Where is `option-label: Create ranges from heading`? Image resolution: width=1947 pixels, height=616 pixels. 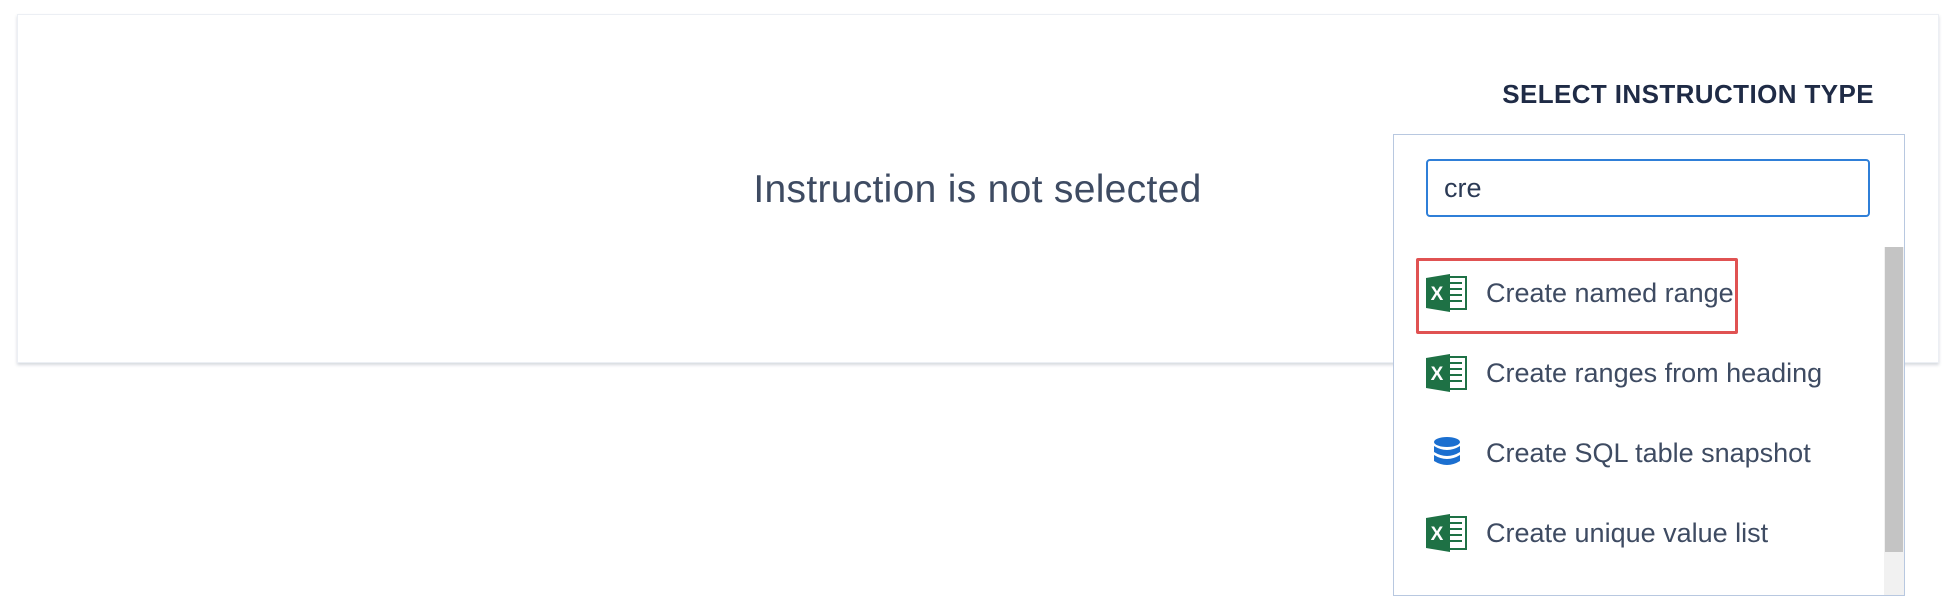
option-label: Create ranges from heading is located at coordinates (1654, 372).